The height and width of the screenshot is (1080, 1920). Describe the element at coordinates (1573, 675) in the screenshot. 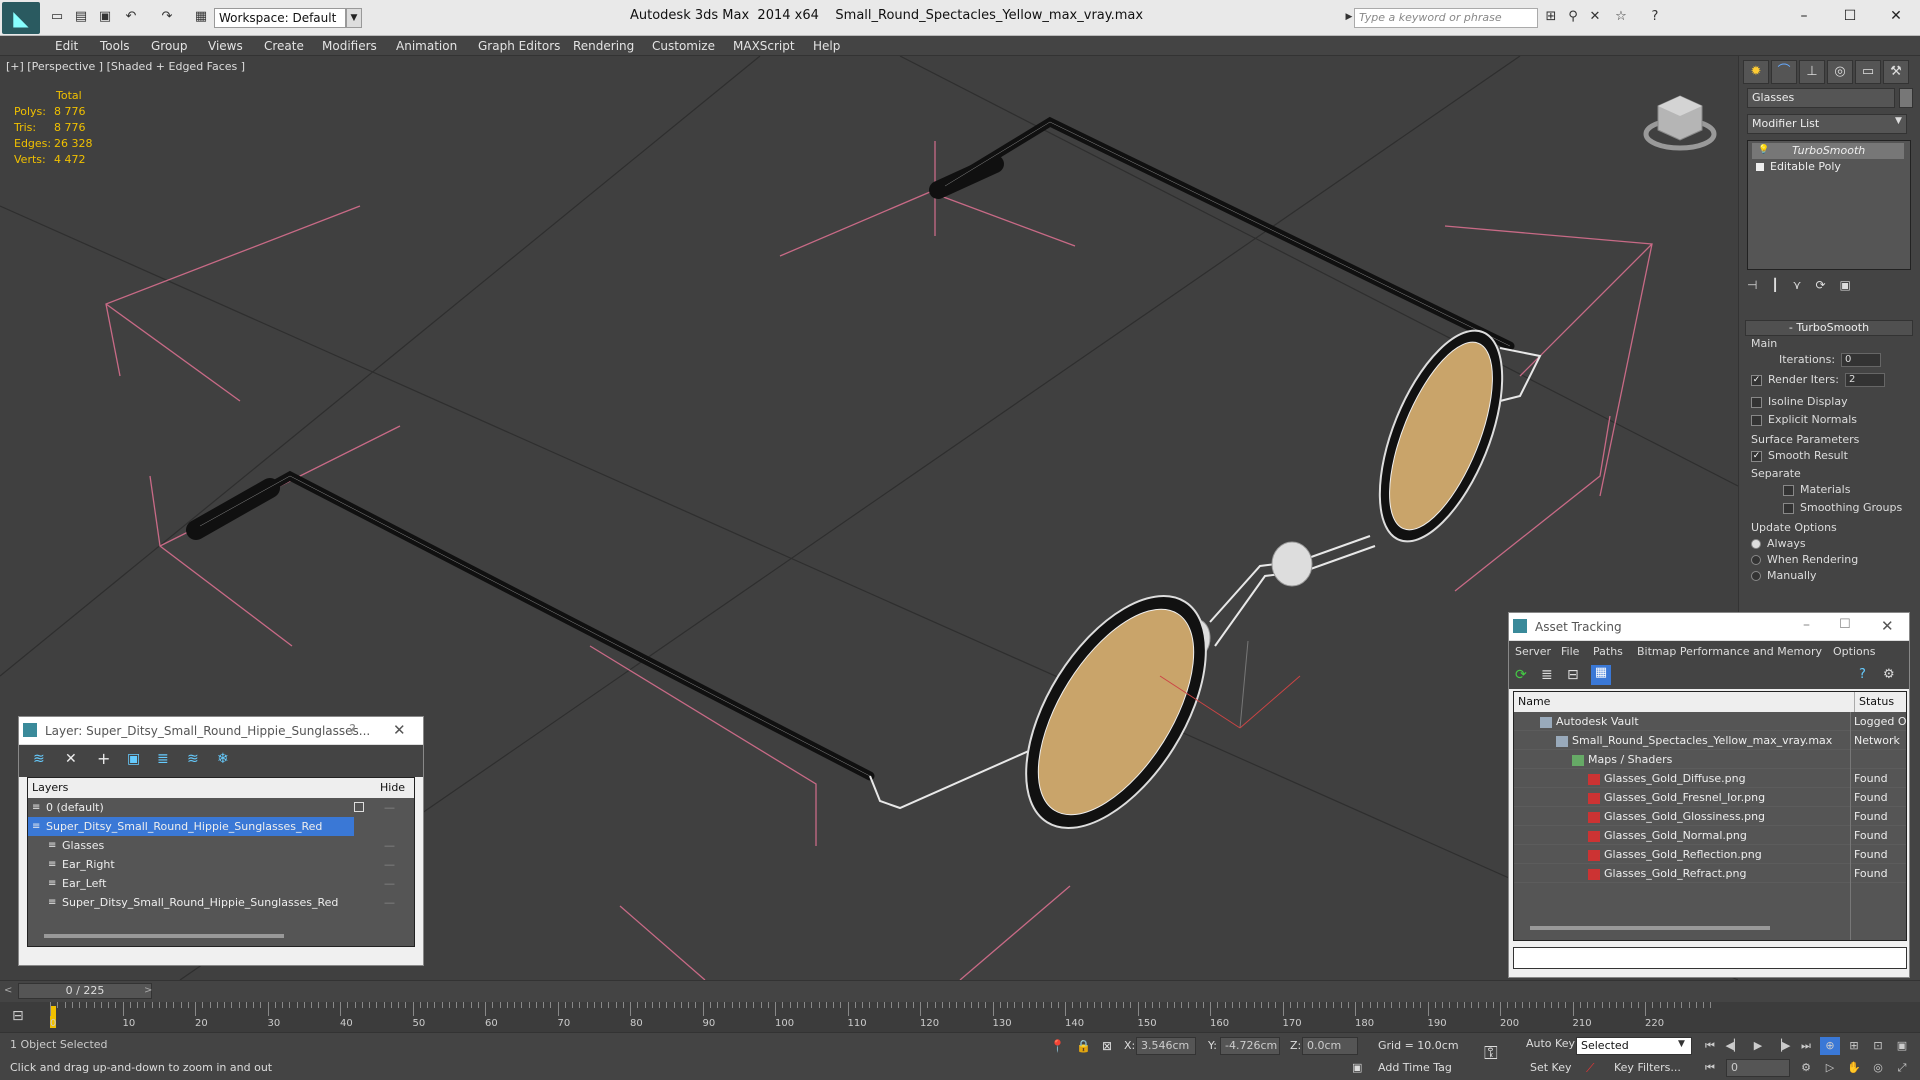

I see `tree-view-icon: ⊟` at that location.